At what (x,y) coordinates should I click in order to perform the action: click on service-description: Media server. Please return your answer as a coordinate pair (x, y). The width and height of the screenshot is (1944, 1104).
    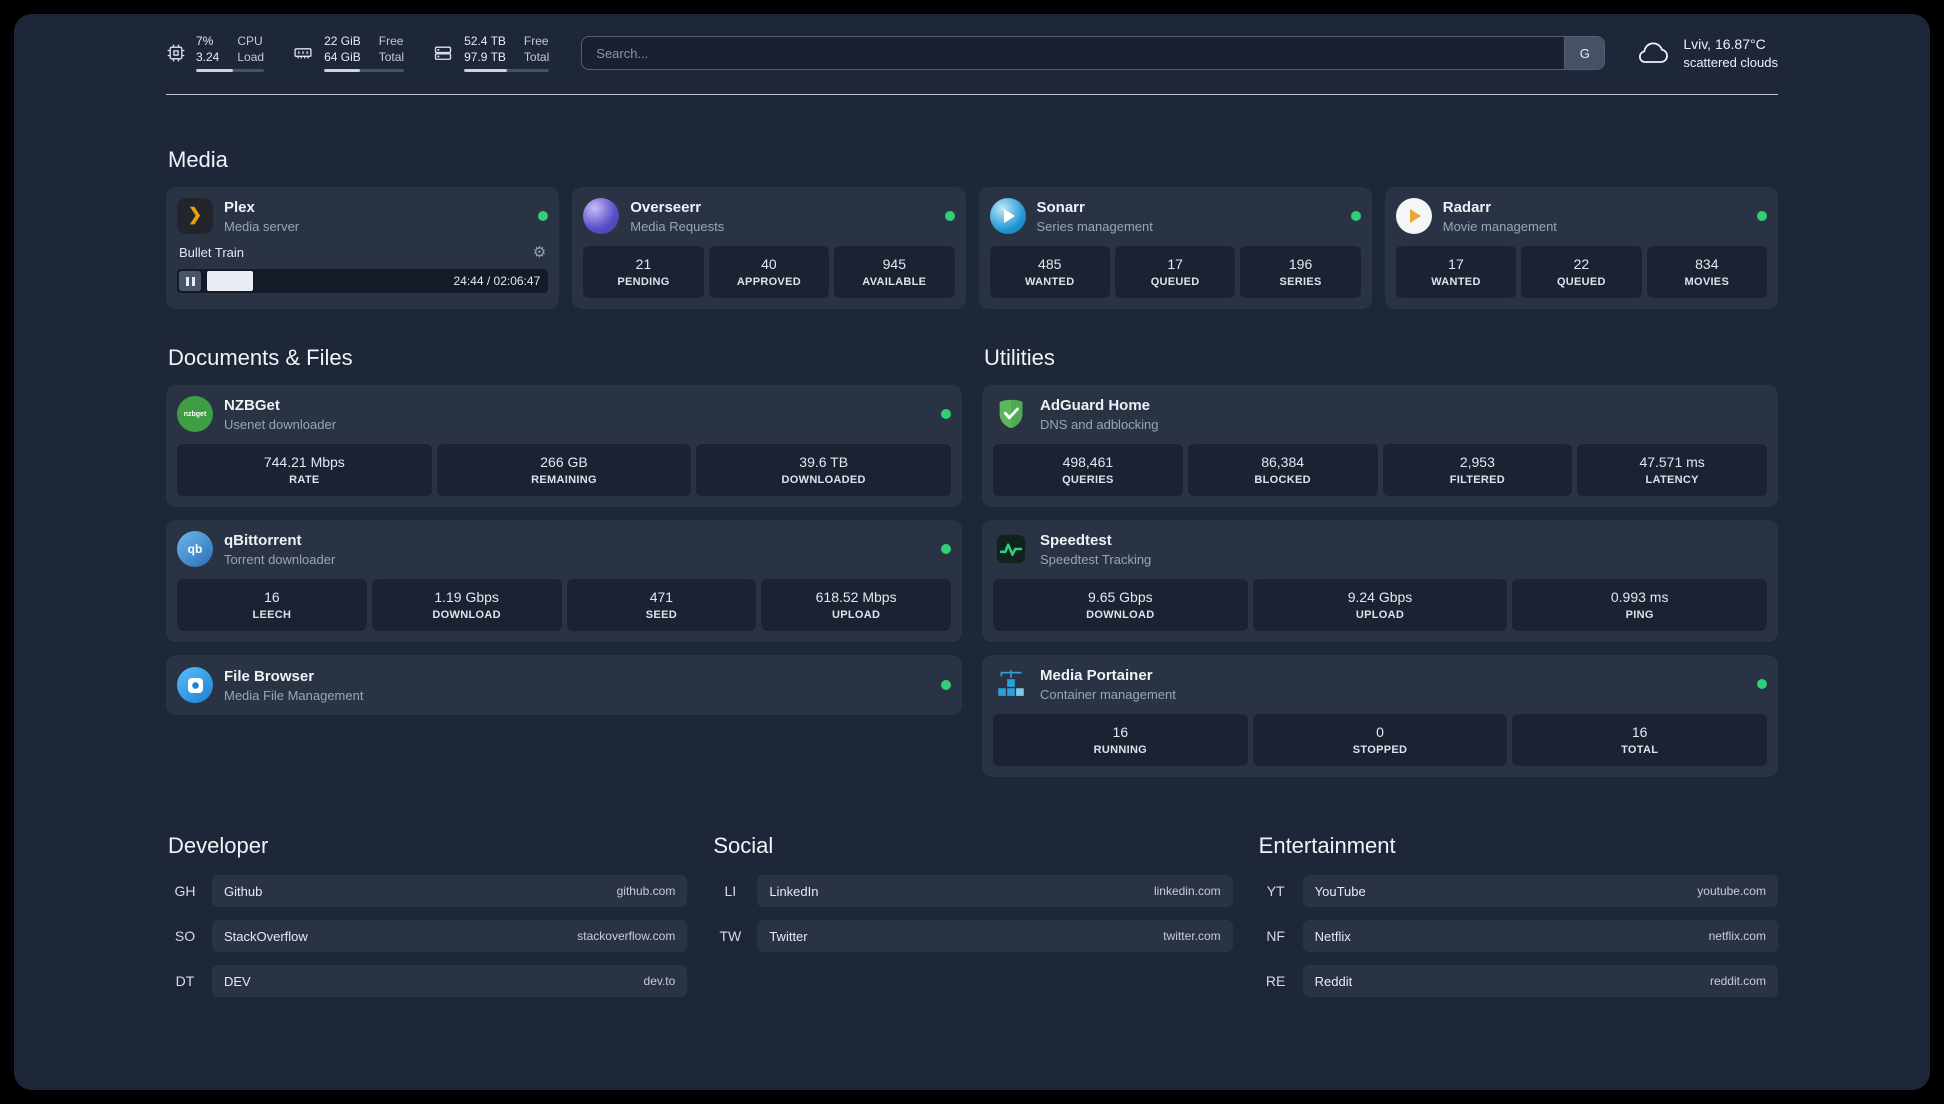
    Looking at the image, I should click on (262, 226).